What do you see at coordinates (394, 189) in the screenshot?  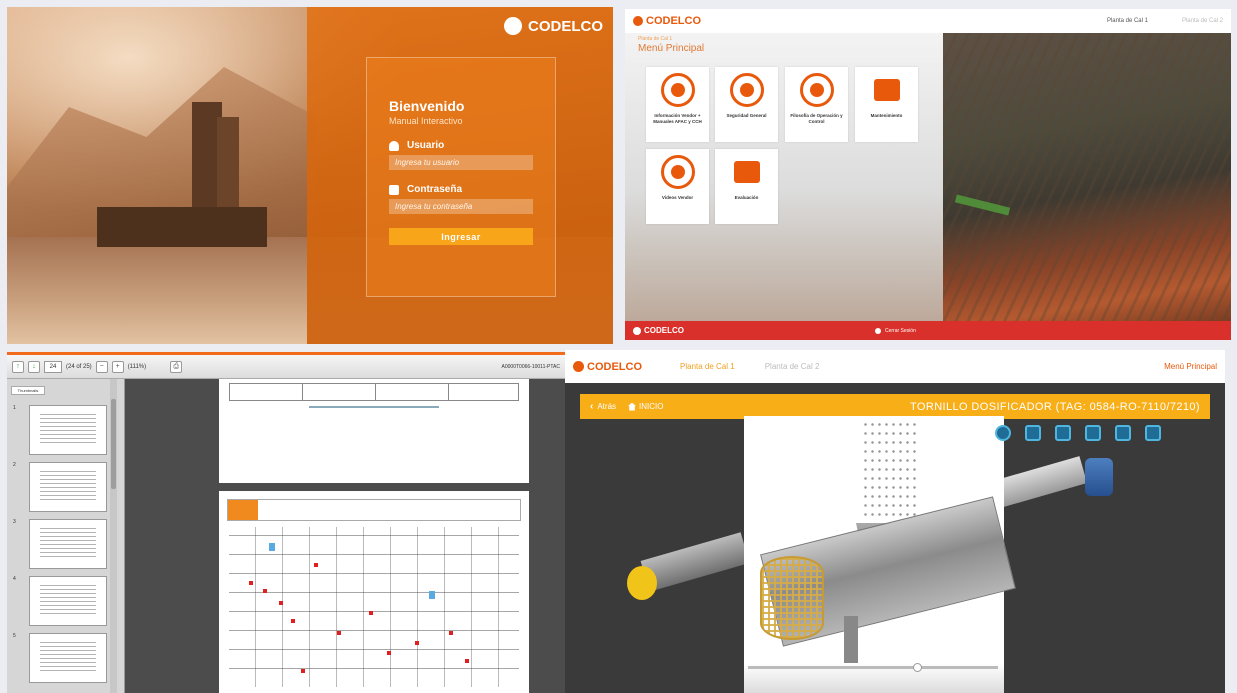 I see `lock-icon` at bounding box center [394, 189].